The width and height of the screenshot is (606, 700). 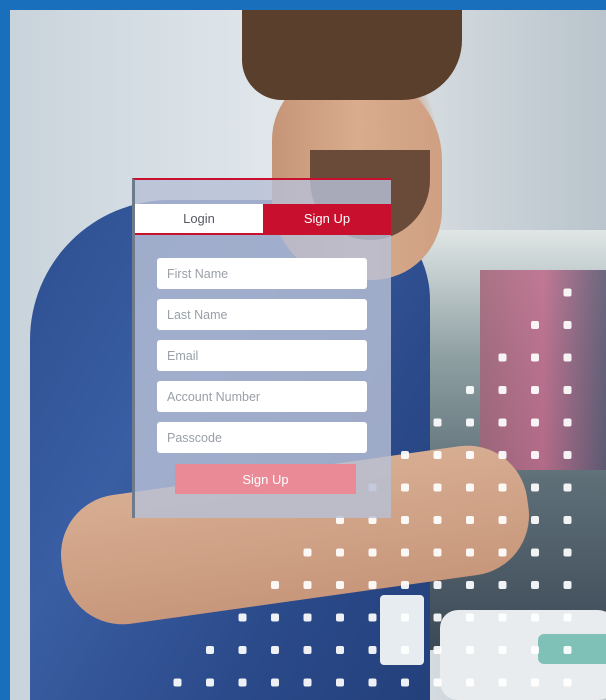 What do you see at coordinates (262, 314) in the screenshot?
I see `last-name-field: Last Name` at bounding box center [262, 314].